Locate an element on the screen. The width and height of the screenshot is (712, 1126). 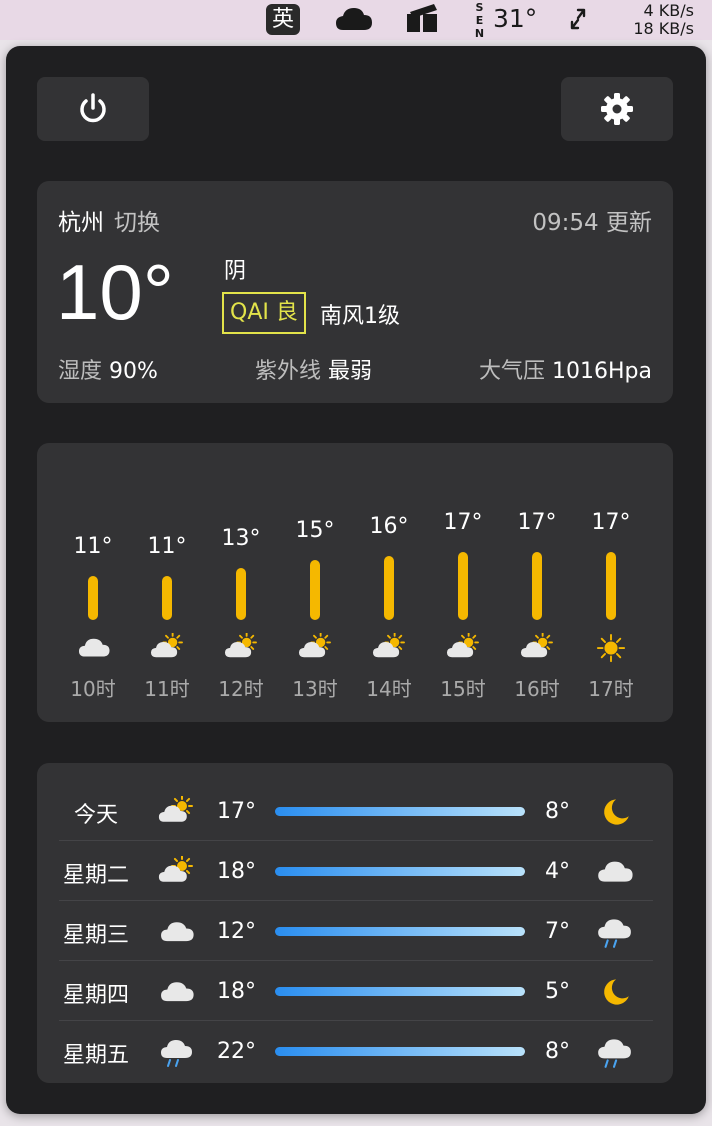
hourly-time: 15时 is located at coordinates (463, 689).